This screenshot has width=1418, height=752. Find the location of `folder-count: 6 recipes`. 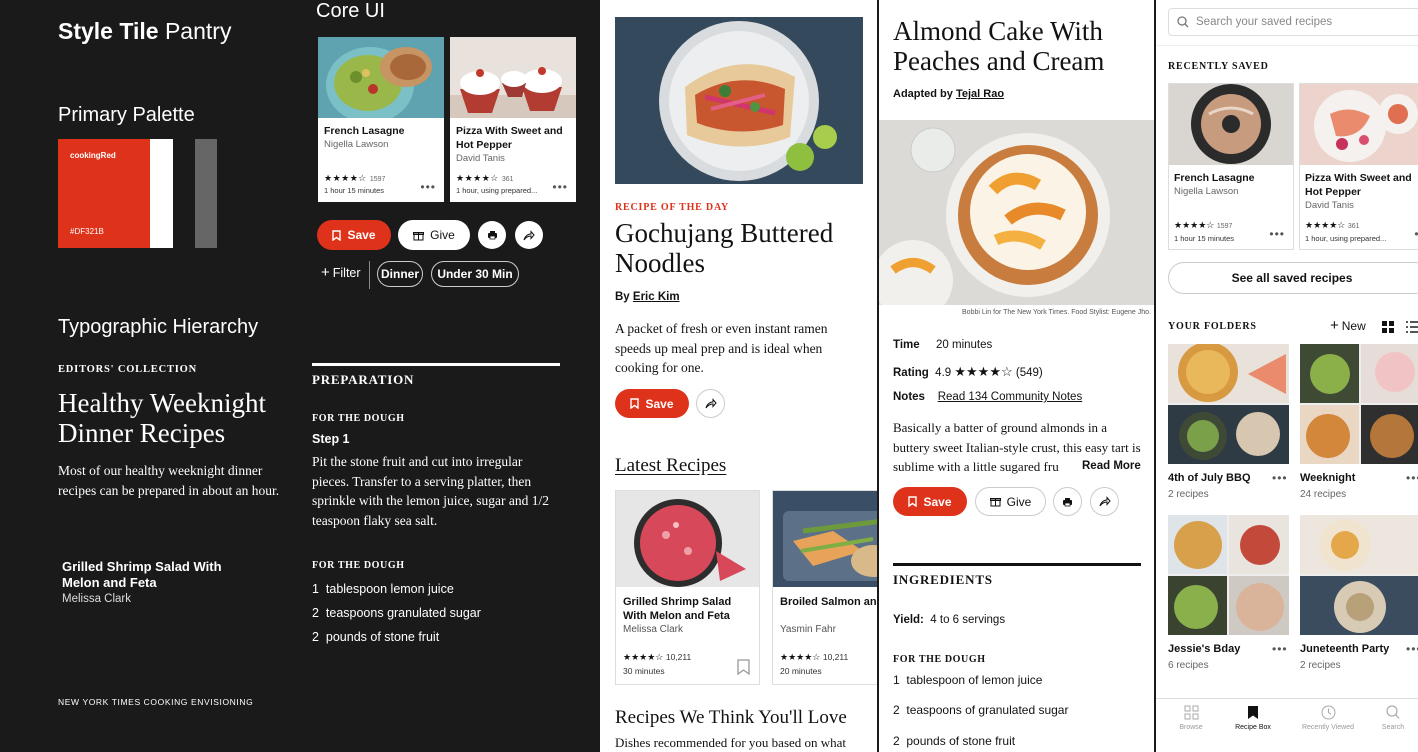

folder-count: 6 recipes is located at coordinates (1188, 665).